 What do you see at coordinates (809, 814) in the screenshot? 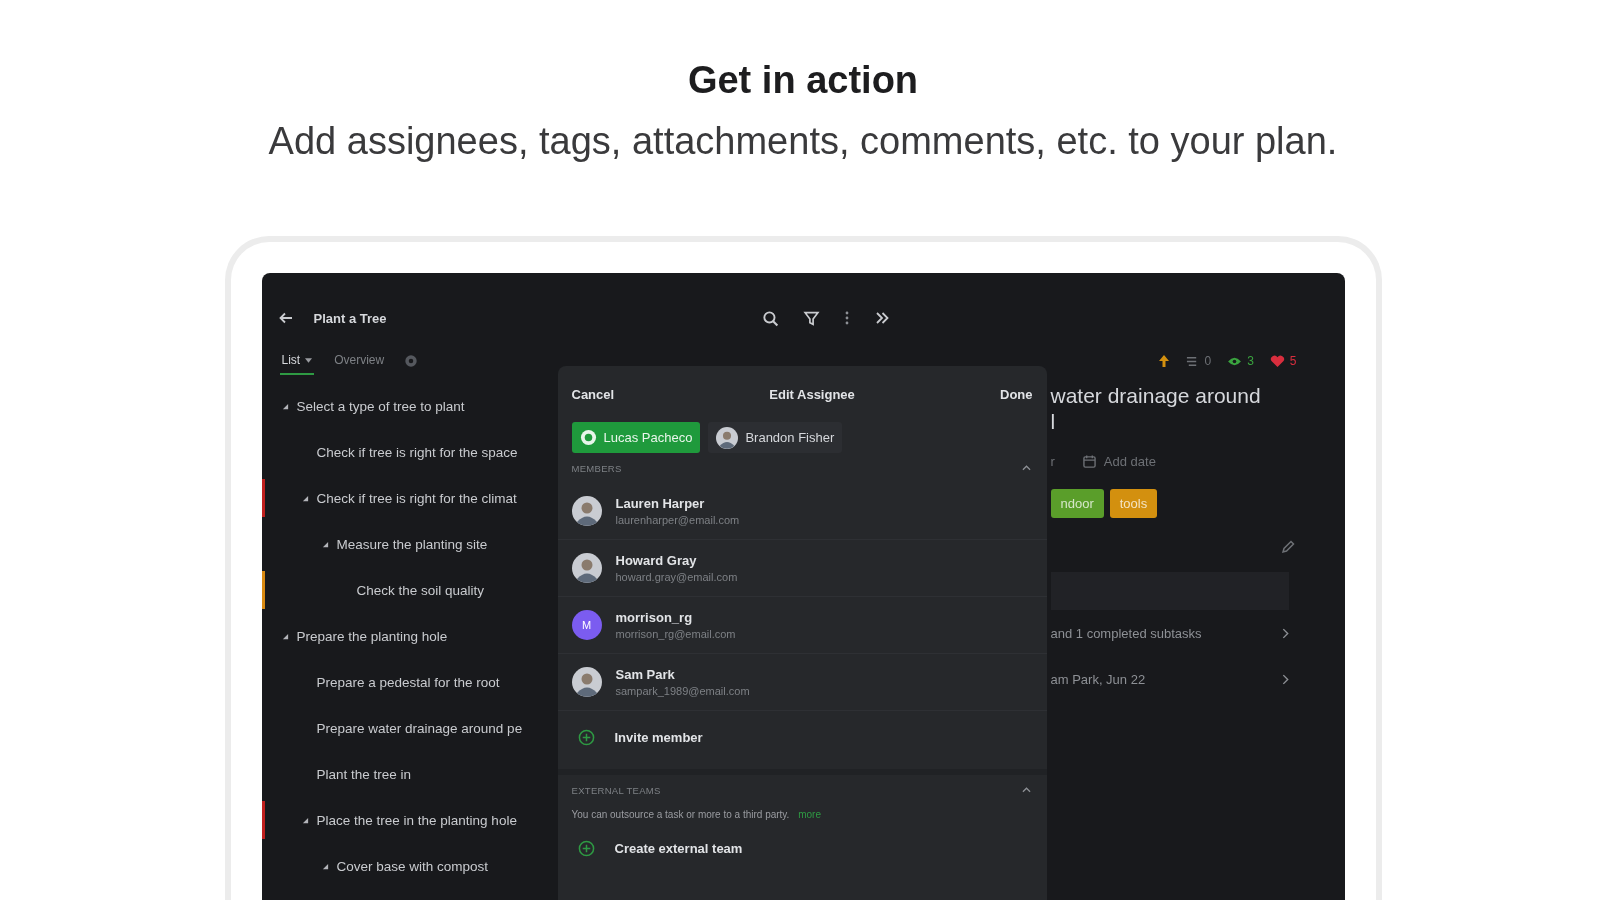
I see `more-link: more` at bounding box center [809, 814].